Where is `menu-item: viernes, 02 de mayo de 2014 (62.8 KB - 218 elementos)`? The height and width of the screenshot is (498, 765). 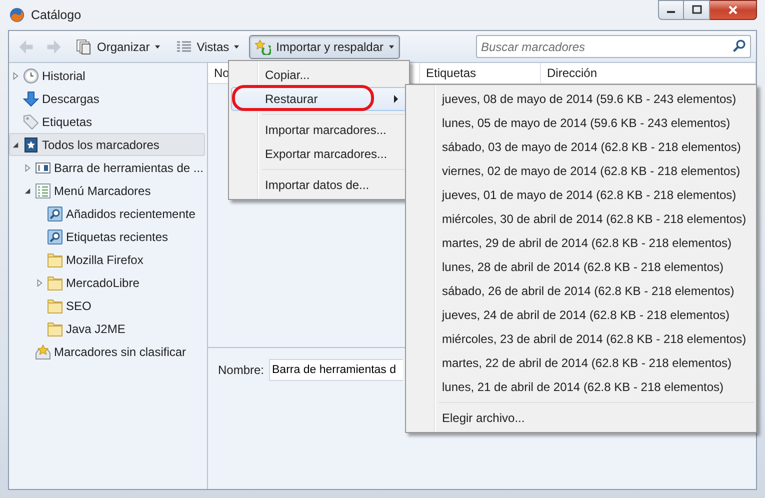 menu-item: viernes, 02 de mayo de 2014 (62.8 KB - 218 elementos) is located at coordinates (581, 171).